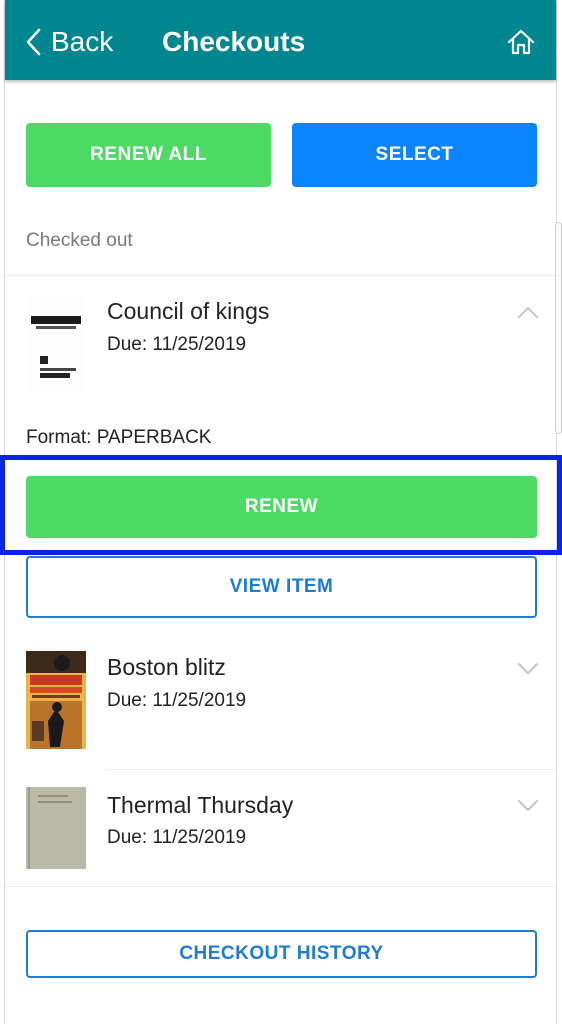  I want to click on home-button, so click(521, 44).